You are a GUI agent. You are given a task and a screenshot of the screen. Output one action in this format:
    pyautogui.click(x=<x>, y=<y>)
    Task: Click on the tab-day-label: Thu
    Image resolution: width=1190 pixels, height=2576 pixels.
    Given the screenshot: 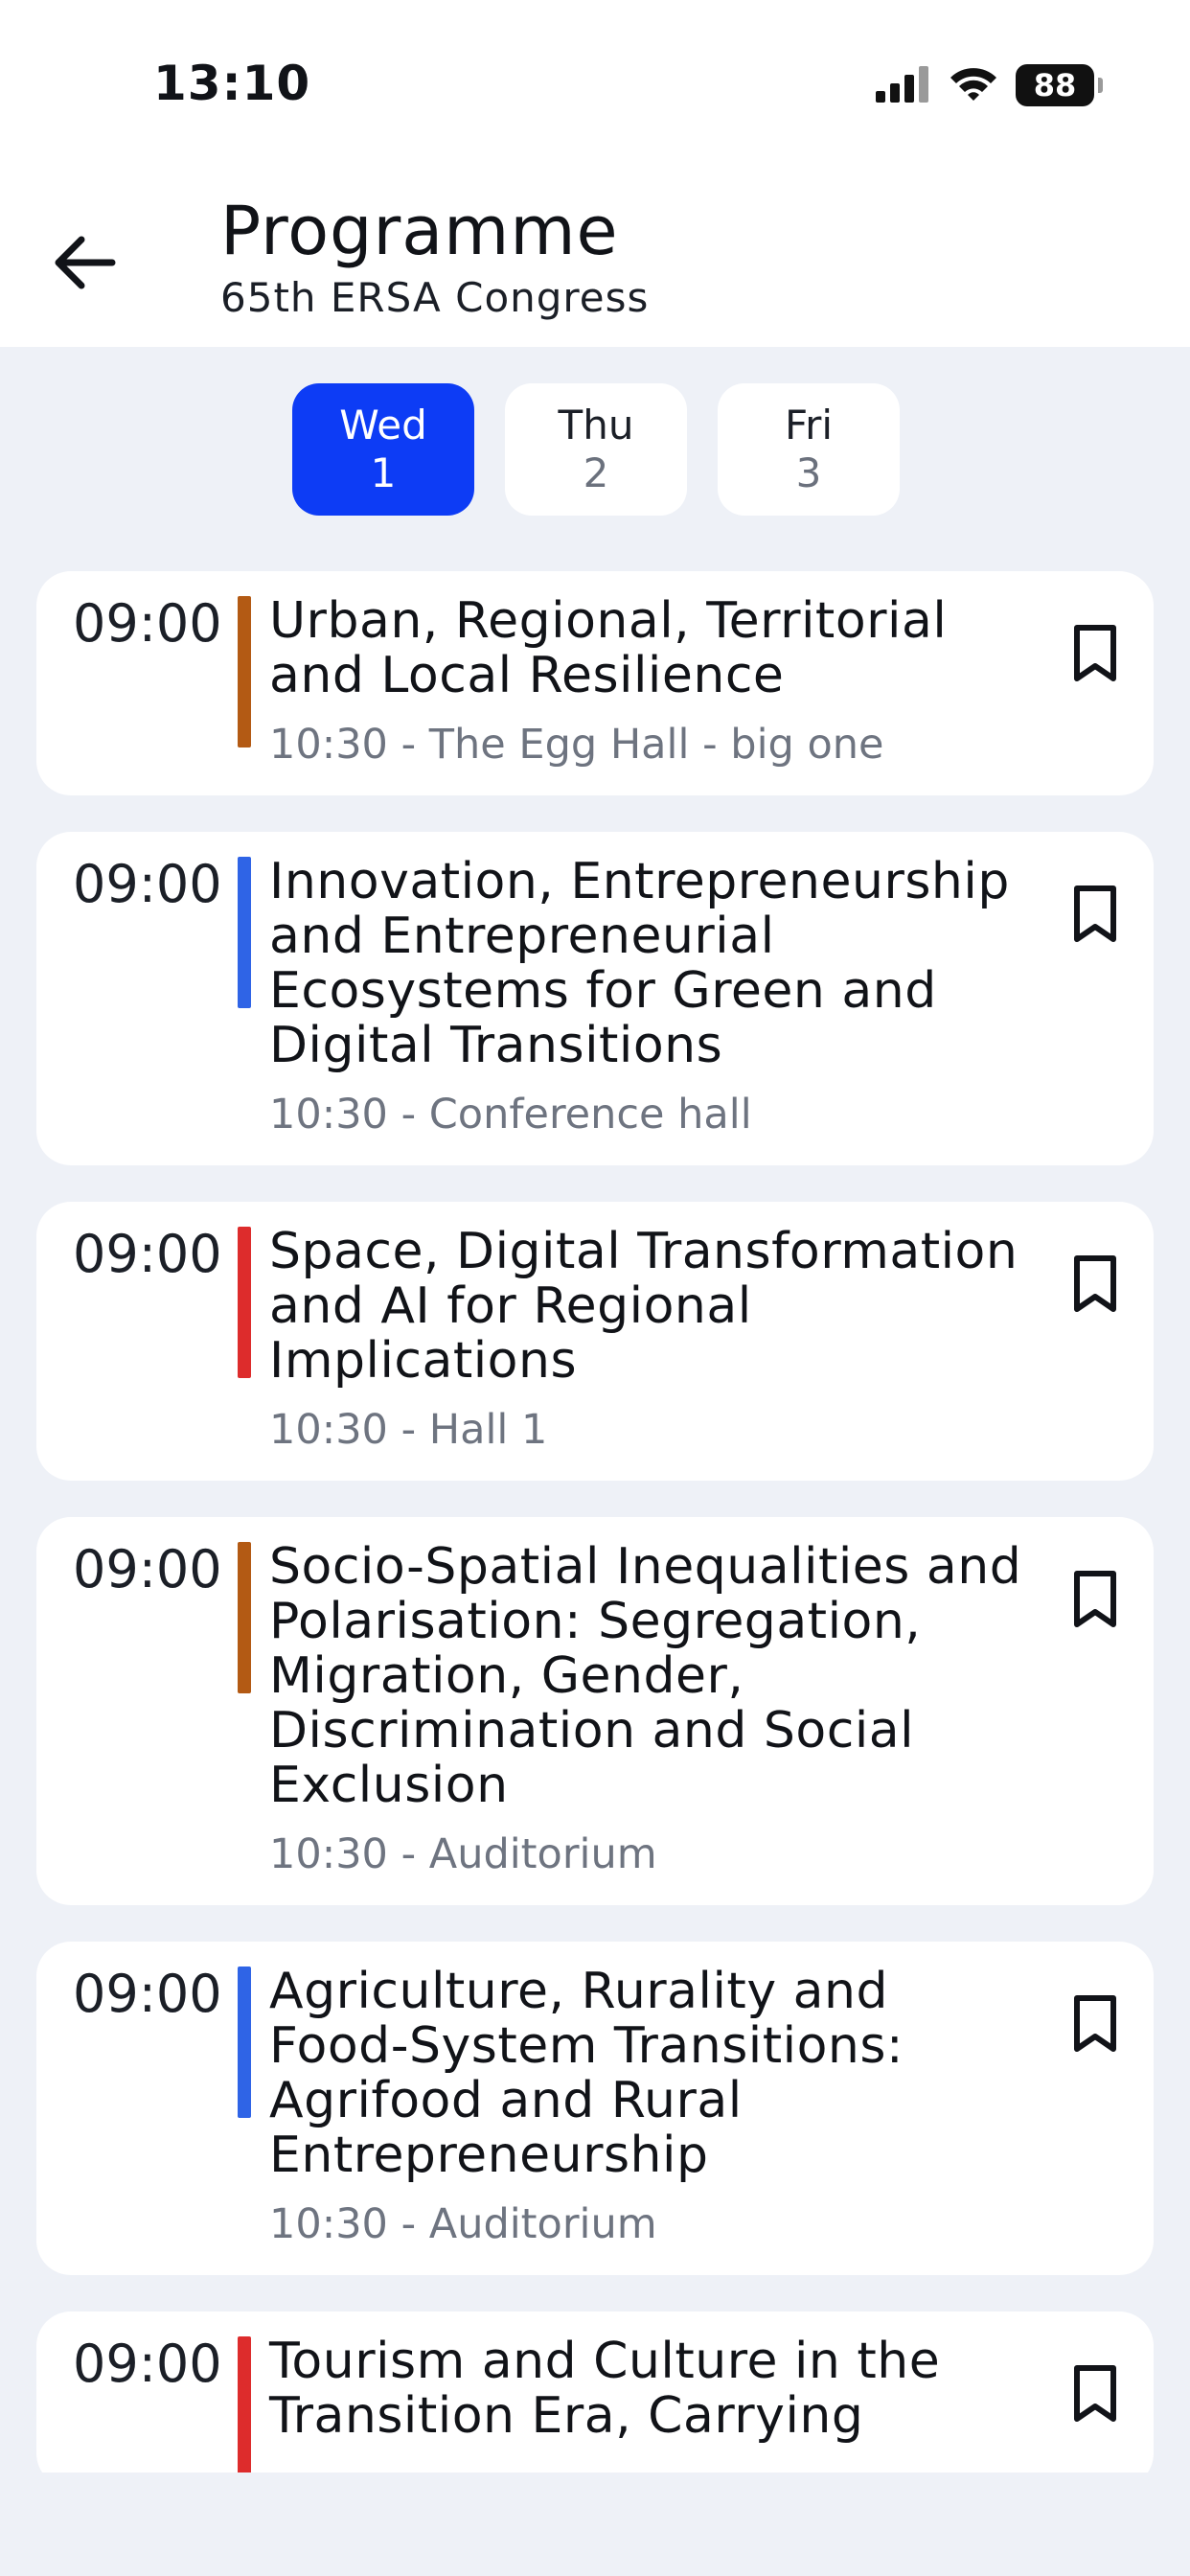 What is the action you would take?
    pyautogui.click(x=596, y=425)
    